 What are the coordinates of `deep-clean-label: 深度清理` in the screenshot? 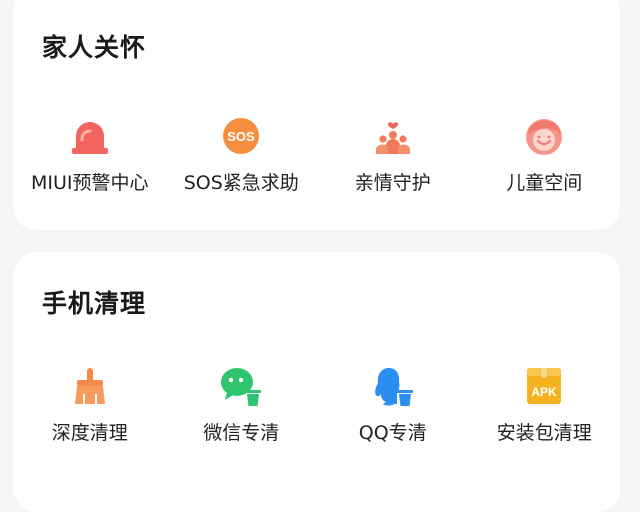 It's located at (89, 433).